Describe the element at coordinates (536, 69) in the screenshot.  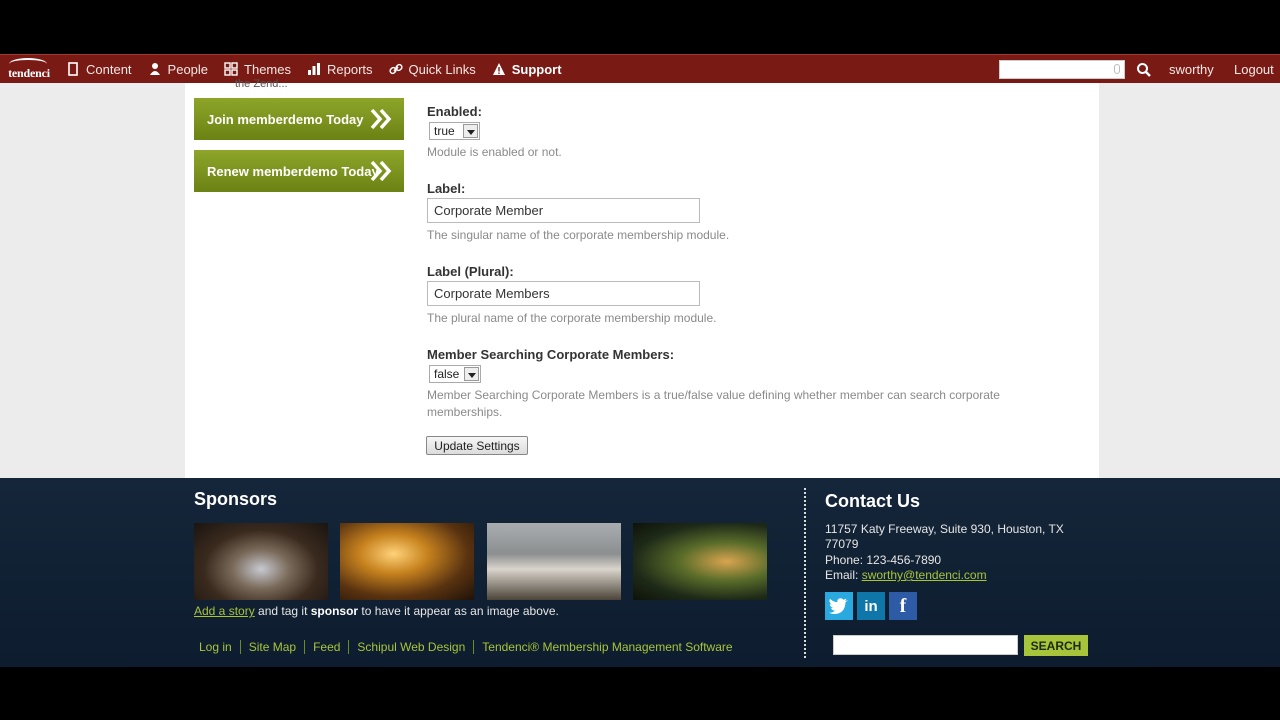
I see `nav-support-label: Support` at that location.